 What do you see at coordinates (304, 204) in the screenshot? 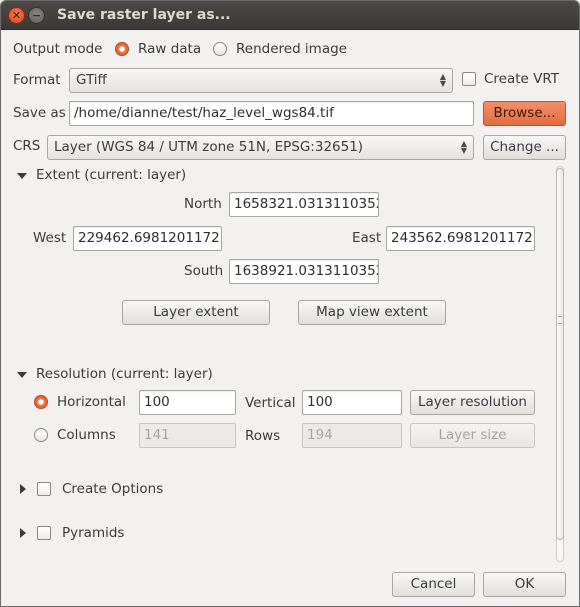
I see `north-input: 1658321.0313110352` at bounding box center [304, 204].